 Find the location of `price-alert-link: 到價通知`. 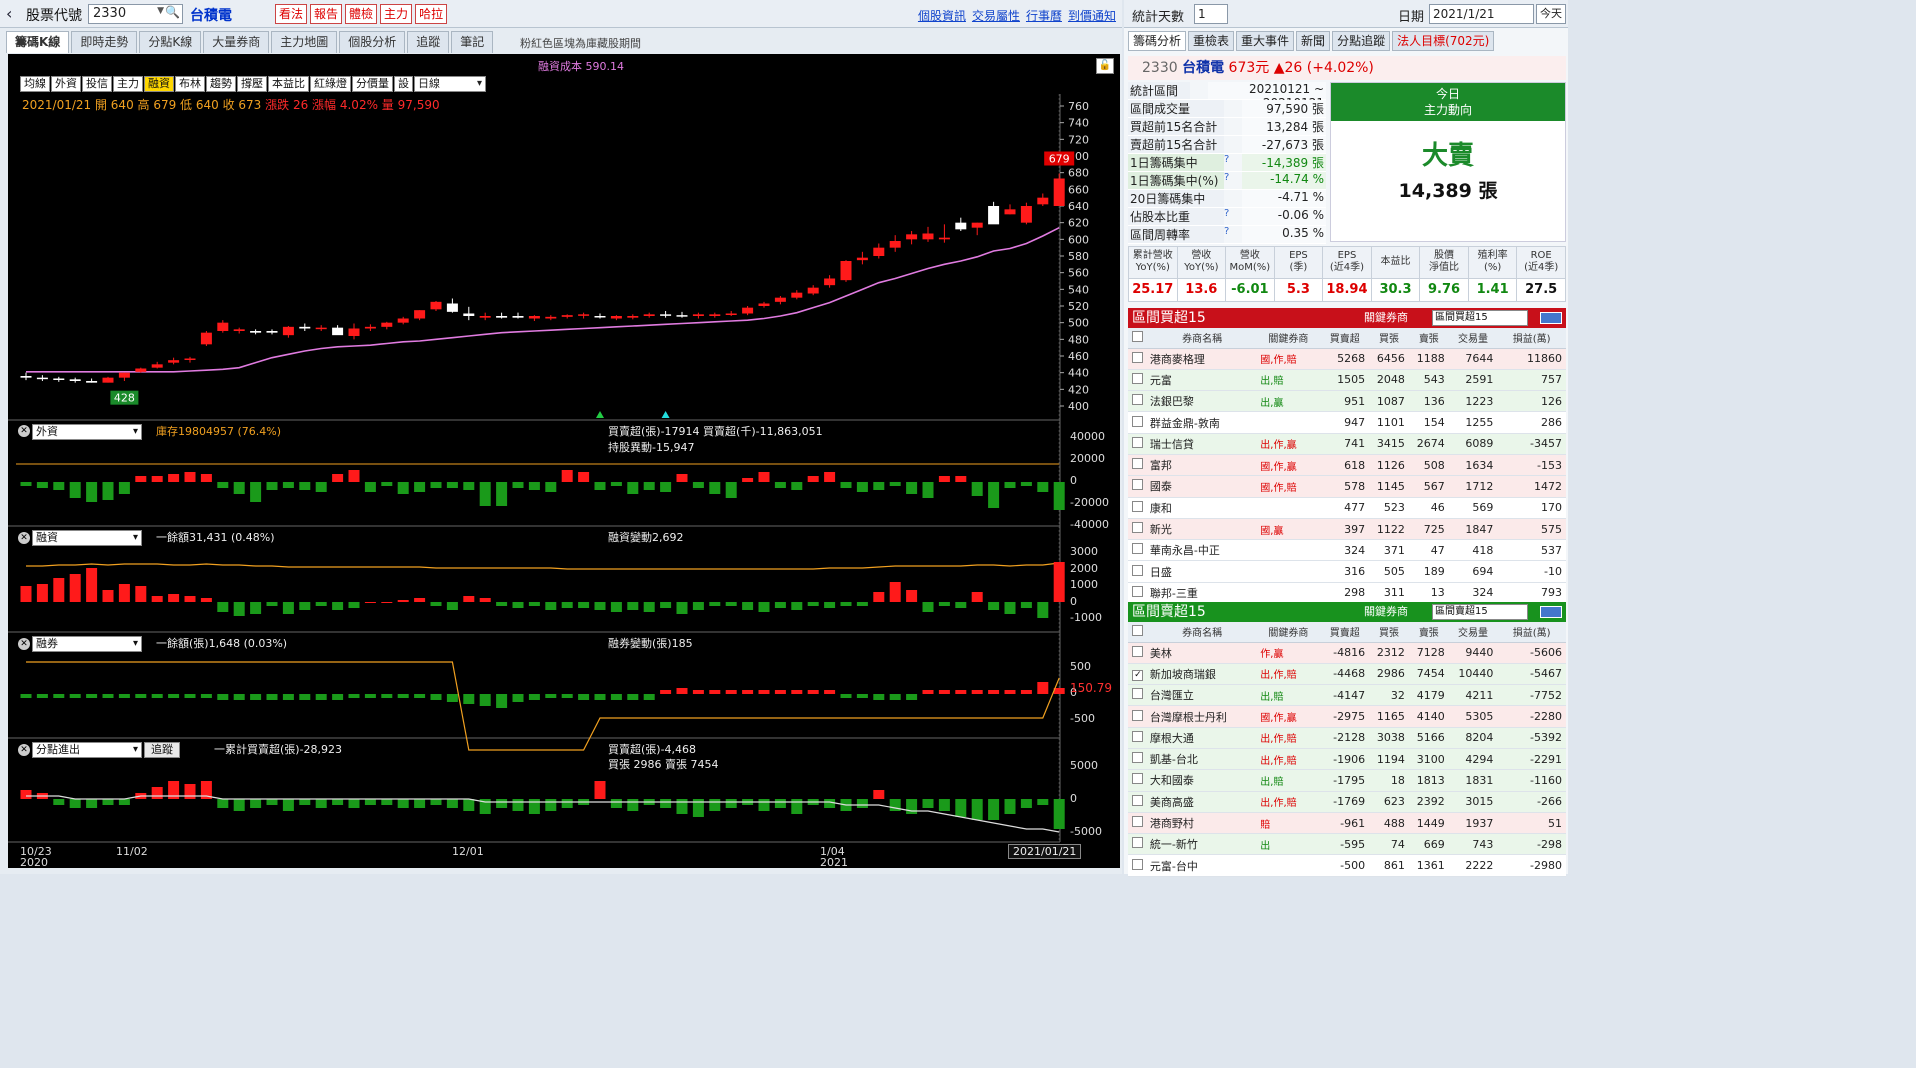

price-alert-link: 到價通知 is located at coordinates (1092, 15).